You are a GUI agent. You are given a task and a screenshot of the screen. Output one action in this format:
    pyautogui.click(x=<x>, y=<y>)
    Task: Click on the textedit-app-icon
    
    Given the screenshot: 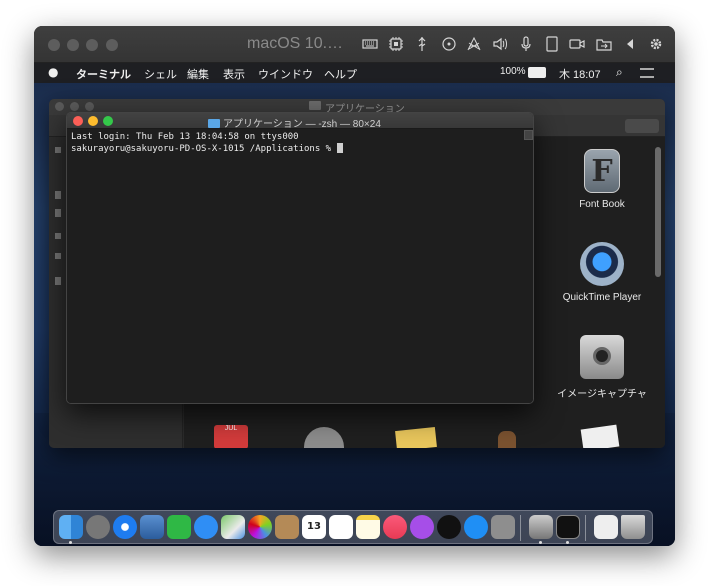 What is the action you would take?
    pyautogui.click(x=600, y=436)
    